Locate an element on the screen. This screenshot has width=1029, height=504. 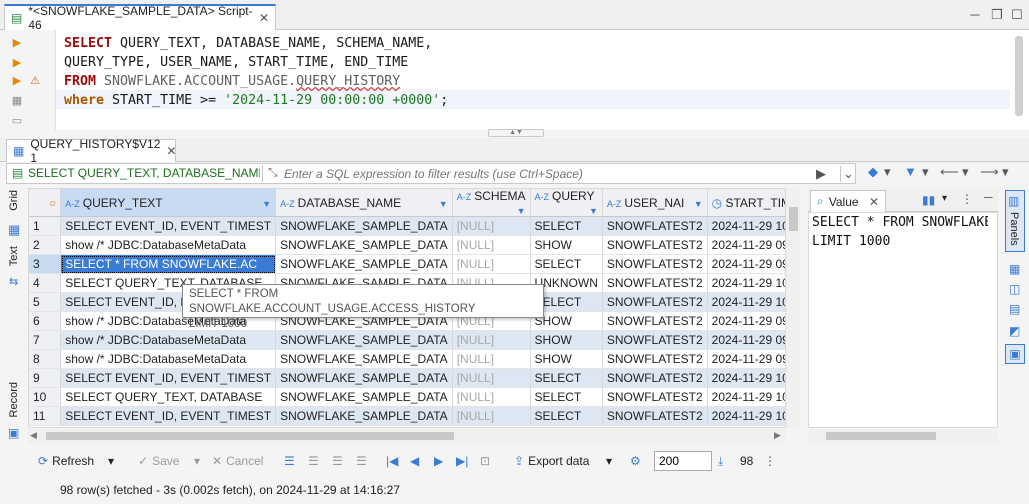
explain-plan-icon: ▦ is located at coordinates (17, 101).